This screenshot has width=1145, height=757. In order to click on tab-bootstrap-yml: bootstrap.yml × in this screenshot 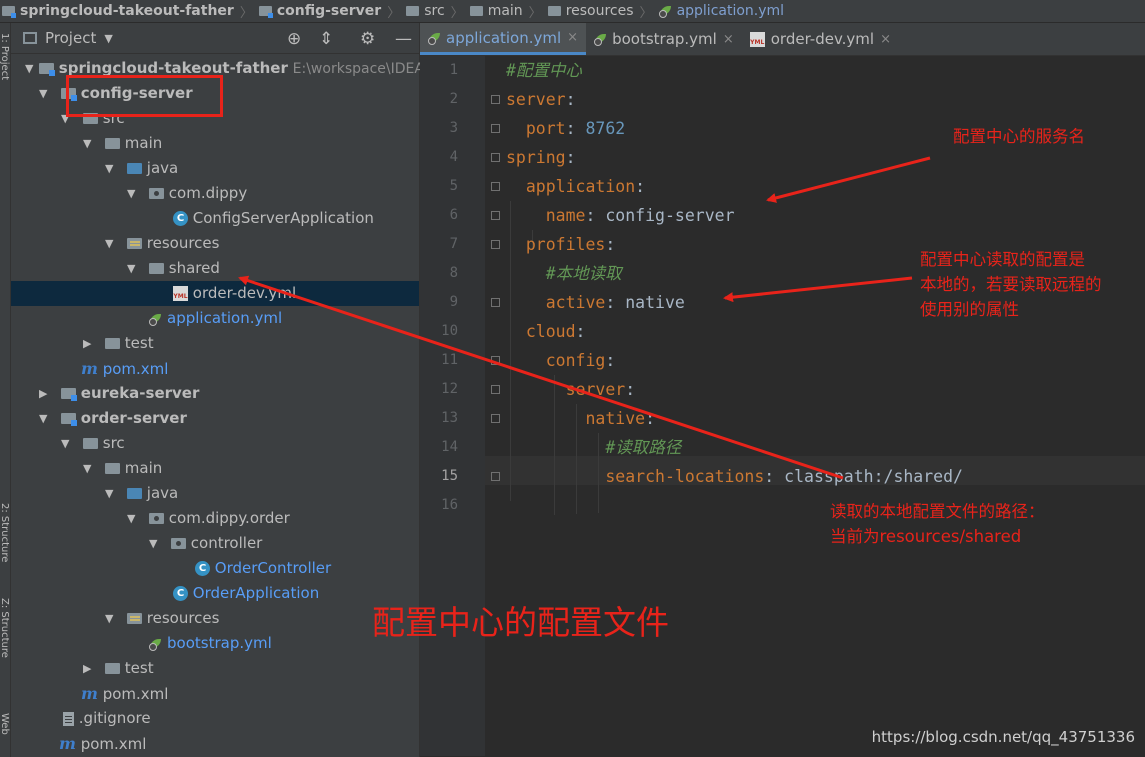, I will do `click(664, 39)`.